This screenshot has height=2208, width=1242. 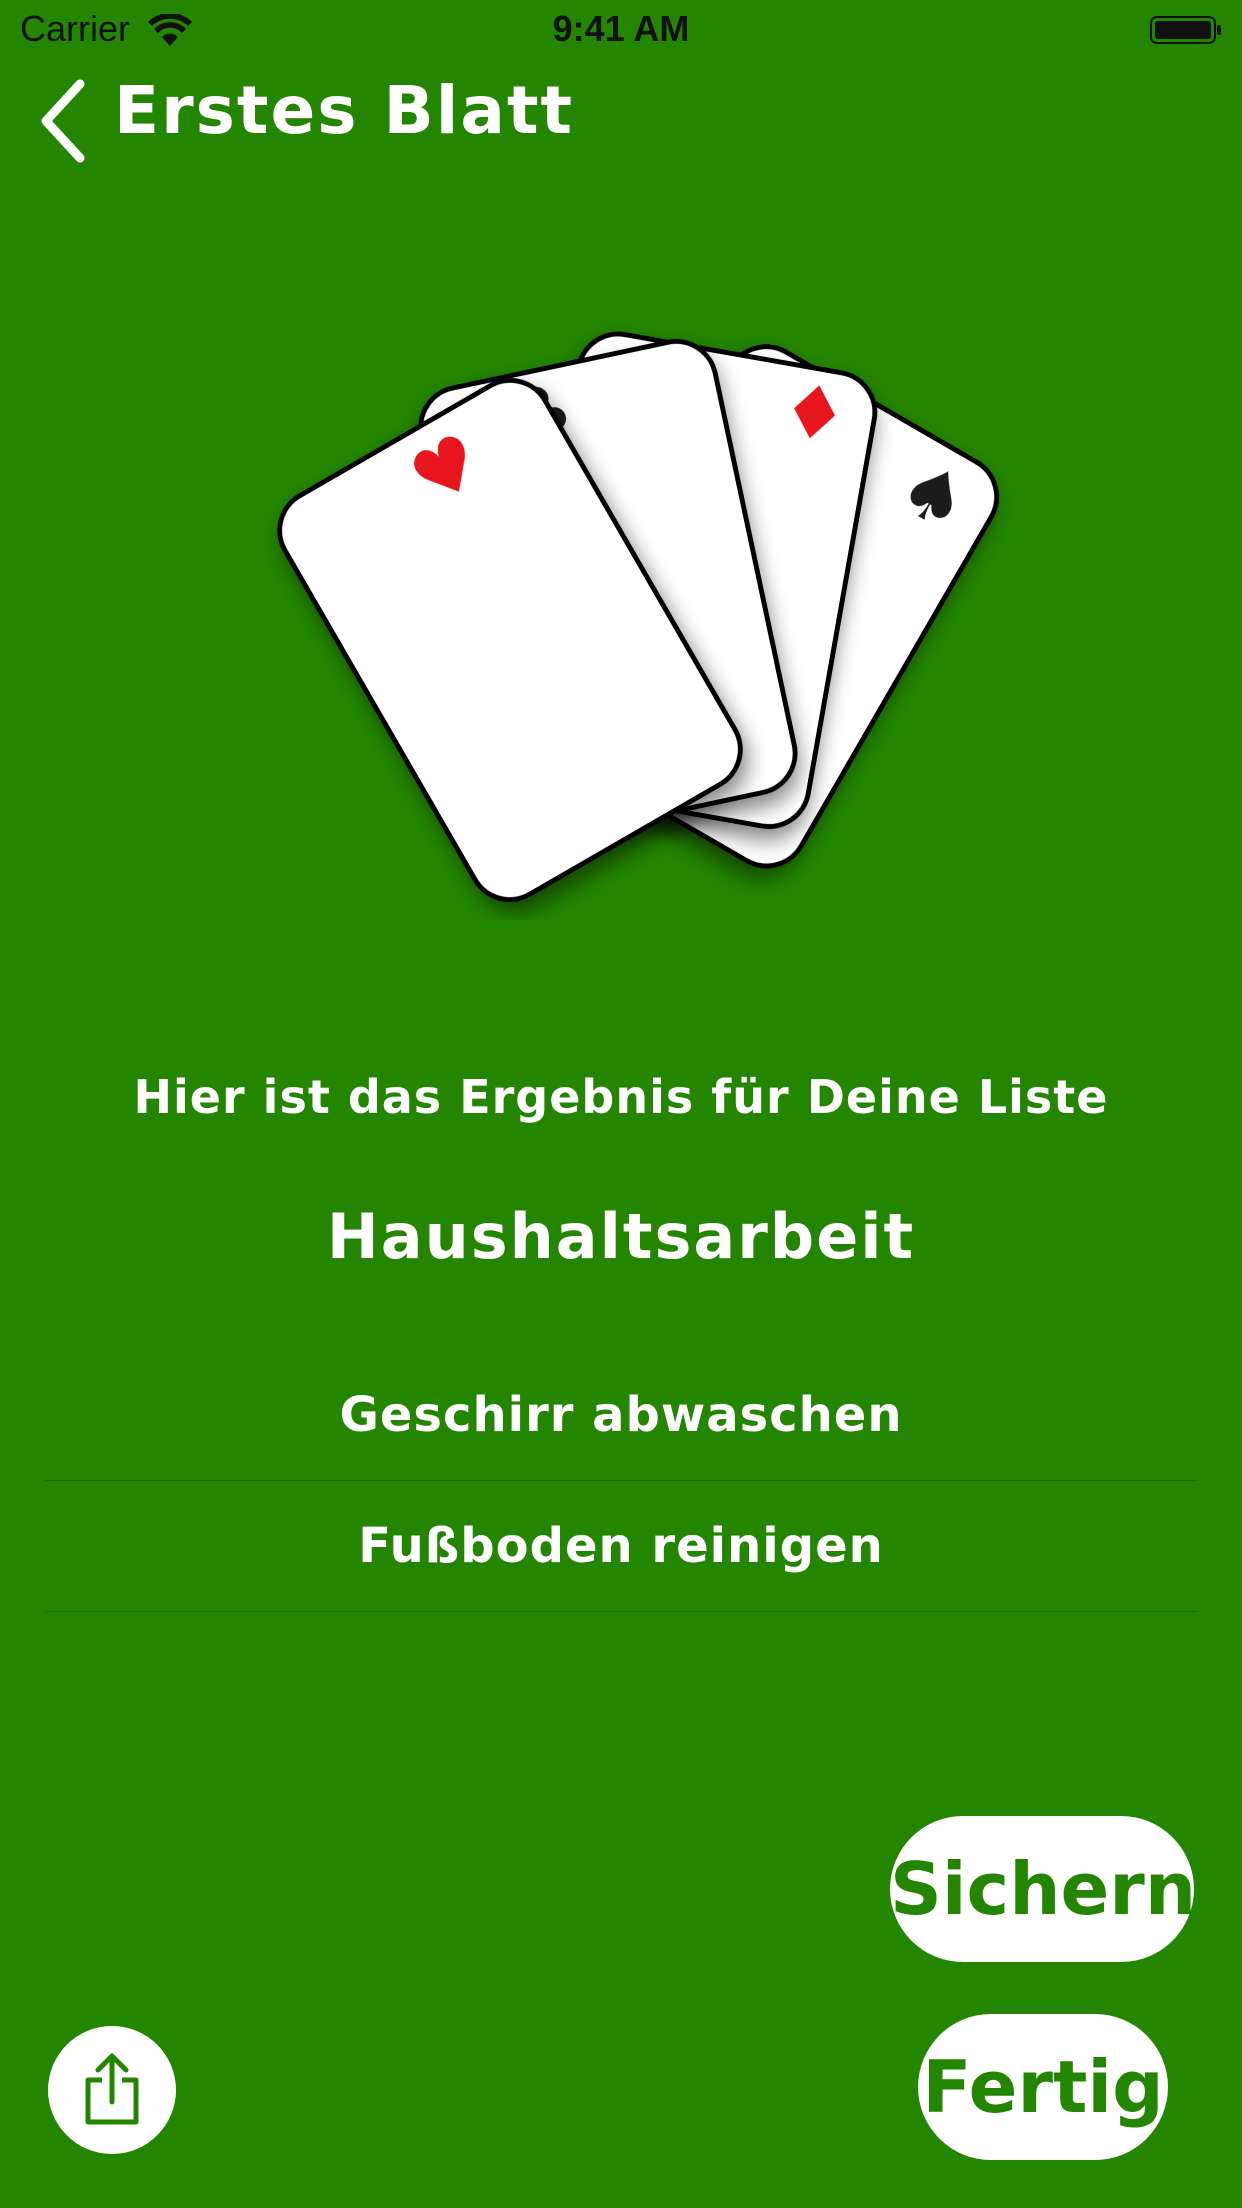 What do you see at coordinates (621, 1546) in the screenshot?
I see `list-item: Fußboden reinigen` at bounding box center [621, 1546].